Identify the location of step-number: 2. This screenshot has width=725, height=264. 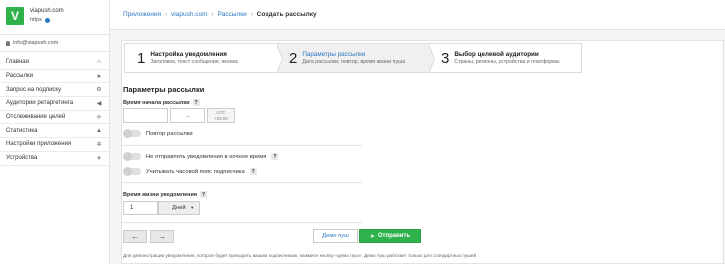
(293, 58).